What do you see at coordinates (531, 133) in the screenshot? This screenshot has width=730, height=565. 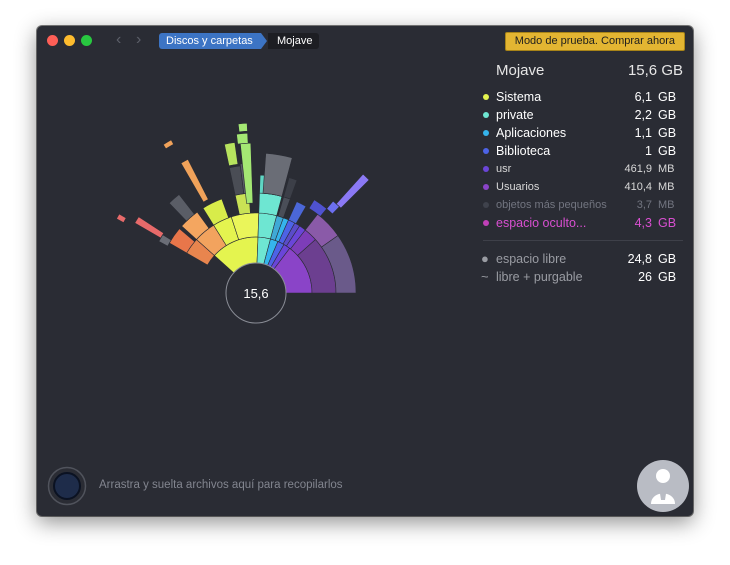 I see `item-name: Aplicaciones` at bounding box center [531, 133].